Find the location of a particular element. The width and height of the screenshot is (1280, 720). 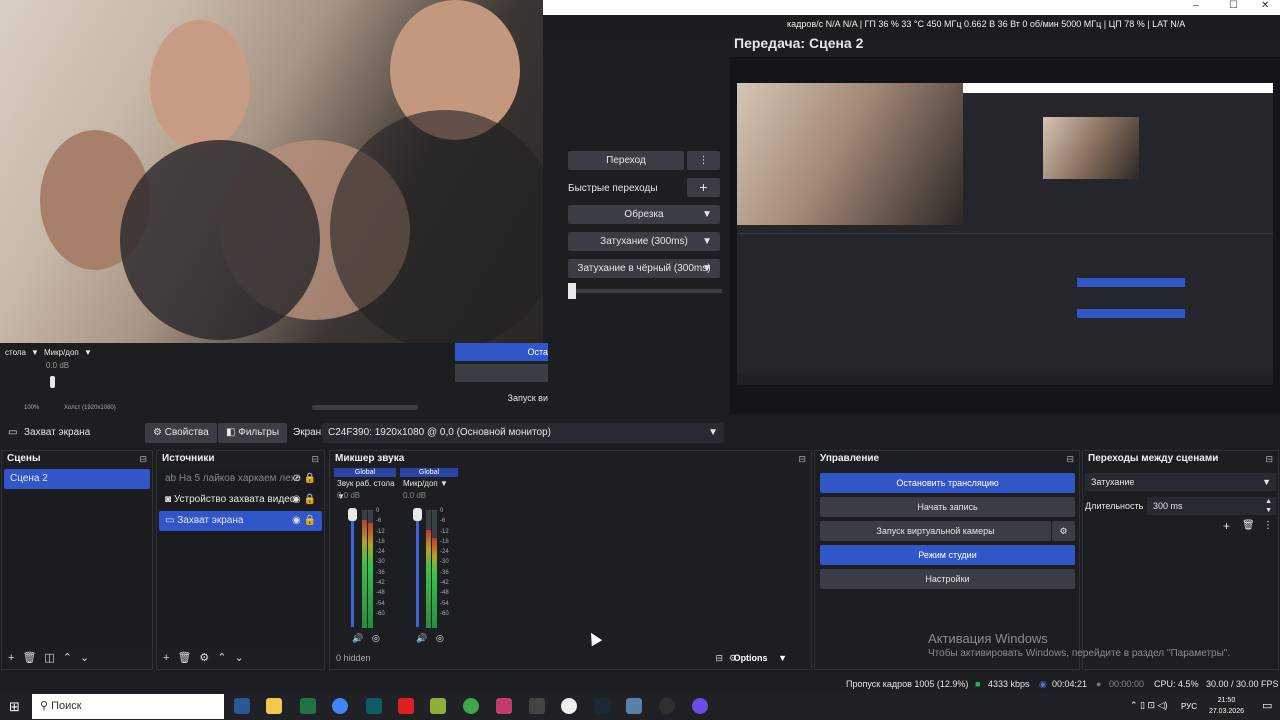

edge-icon is located at coordinates (374, 706).